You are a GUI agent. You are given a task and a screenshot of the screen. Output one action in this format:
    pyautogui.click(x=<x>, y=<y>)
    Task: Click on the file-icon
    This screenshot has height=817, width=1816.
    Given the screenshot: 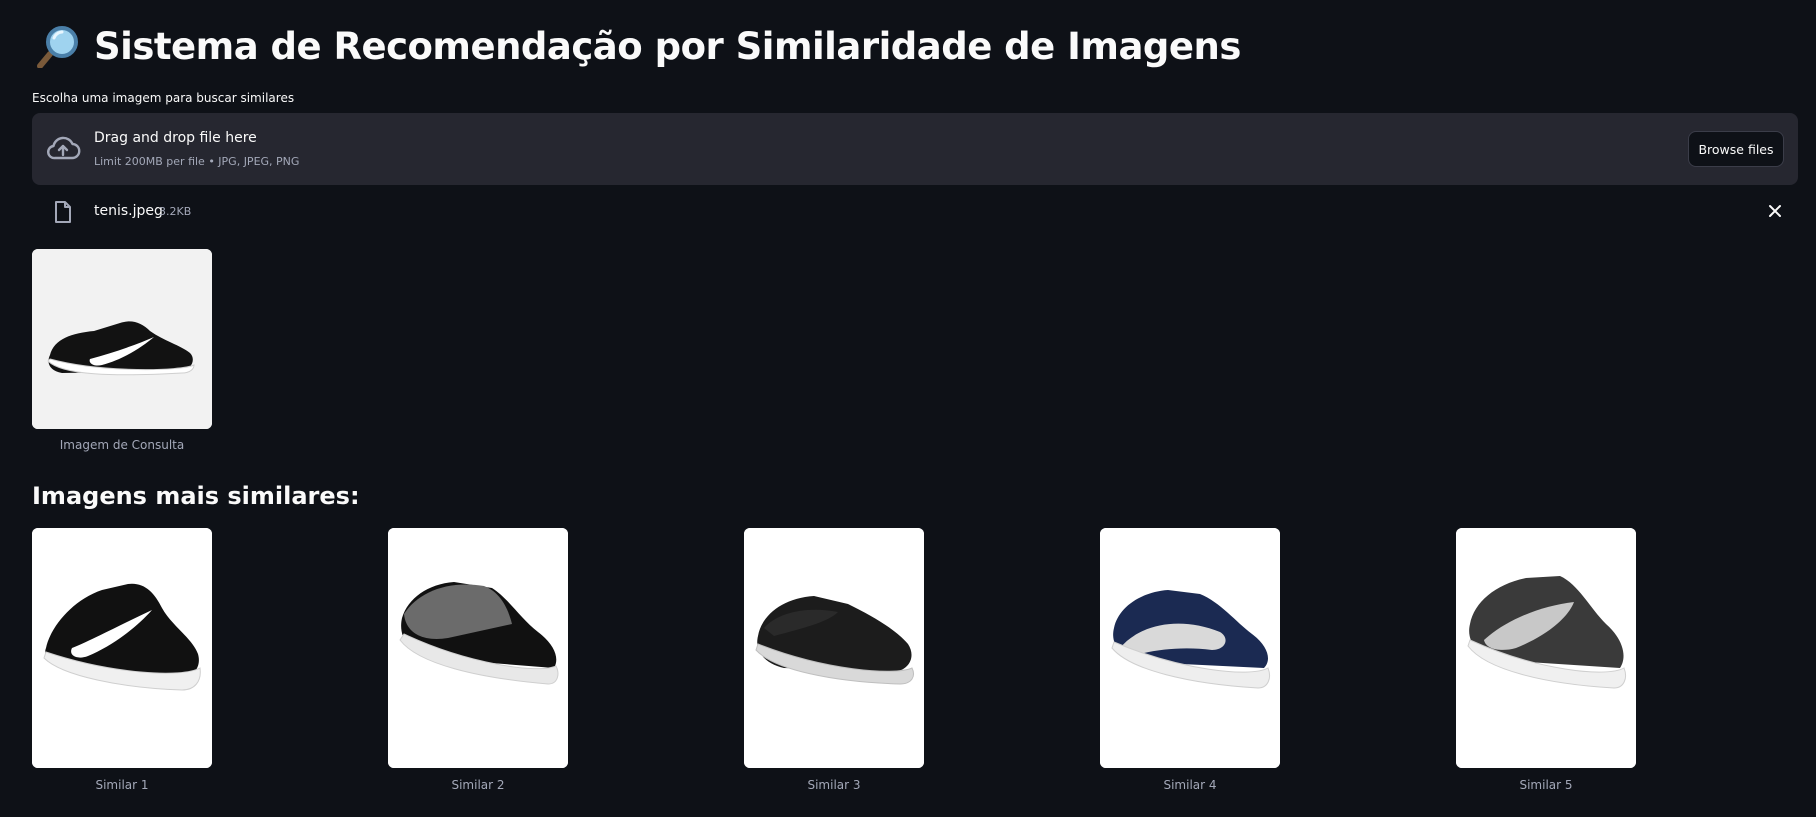 What is the action you would take?
    pyautogui.click(x=63, y=212)
    